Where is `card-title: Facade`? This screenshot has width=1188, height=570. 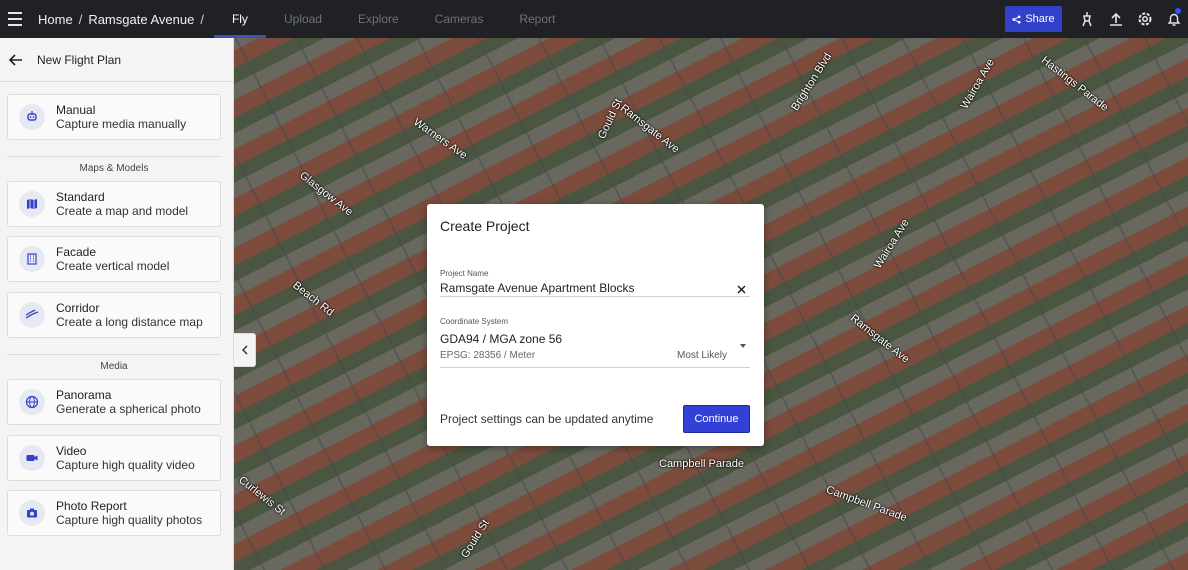
card-title: Facade is located at coordinates (76, 251).